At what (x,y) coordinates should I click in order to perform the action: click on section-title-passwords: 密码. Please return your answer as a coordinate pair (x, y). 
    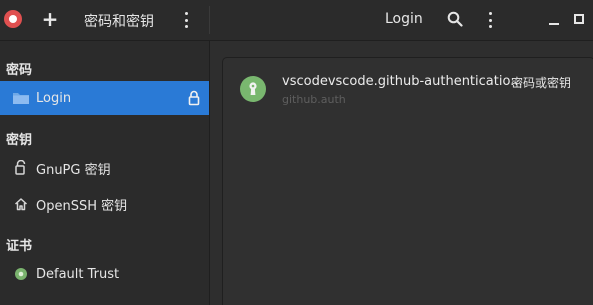
    Looking at the image, I should click on (19, 70).